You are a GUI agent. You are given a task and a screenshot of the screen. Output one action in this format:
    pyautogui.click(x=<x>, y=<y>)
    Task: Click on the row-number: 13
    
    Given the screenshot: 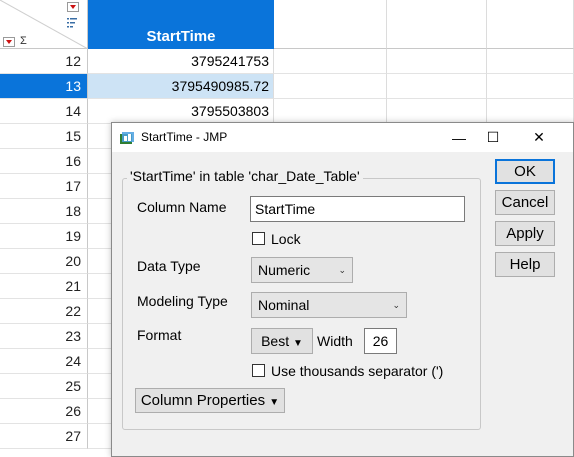 What is the action you would take?
    pyautogui.click(x=44, y=86)
    